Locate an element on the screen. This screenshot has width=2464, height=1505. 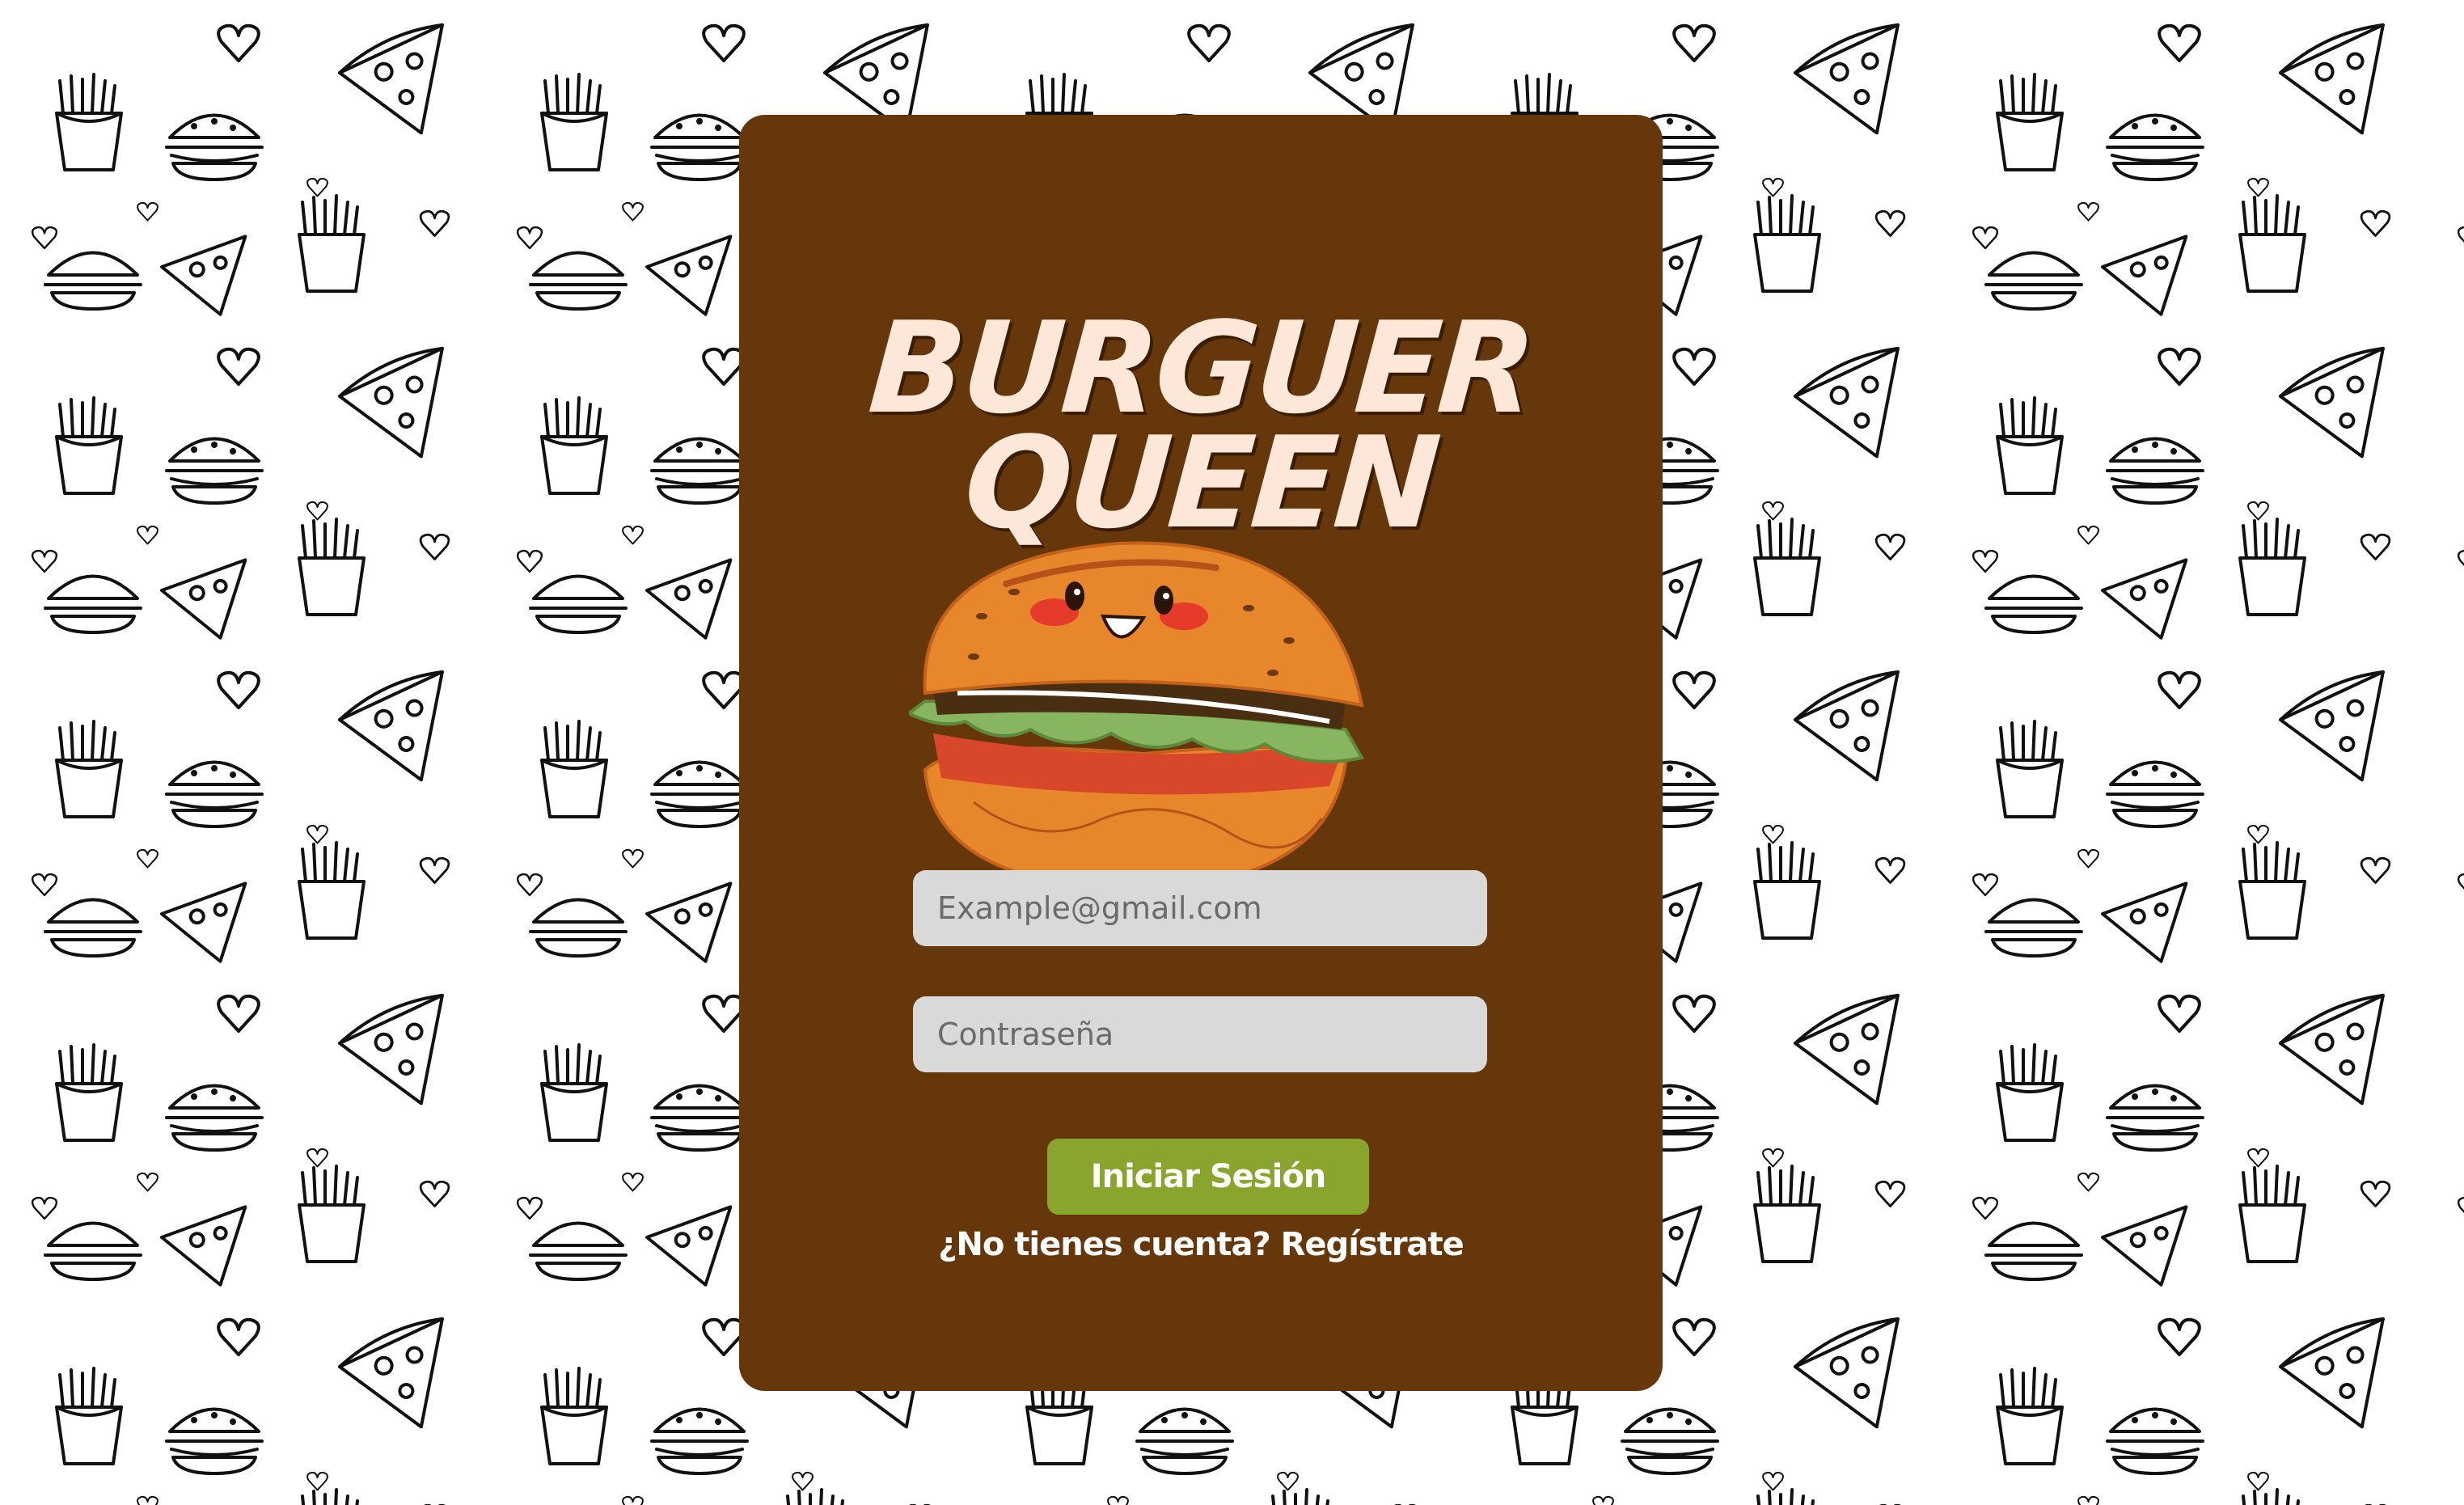
email-field is located at coordinates (1200, 908).